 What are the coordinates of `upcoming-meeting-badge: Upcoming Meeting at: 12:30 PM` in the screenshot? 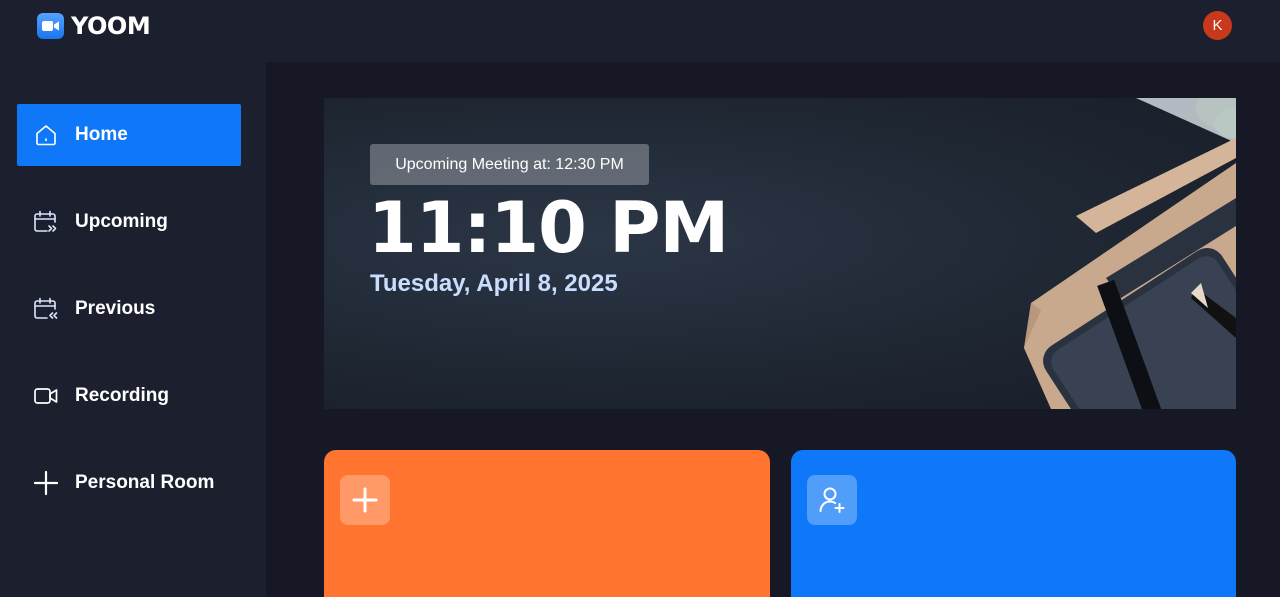 It's located at (509, 164).